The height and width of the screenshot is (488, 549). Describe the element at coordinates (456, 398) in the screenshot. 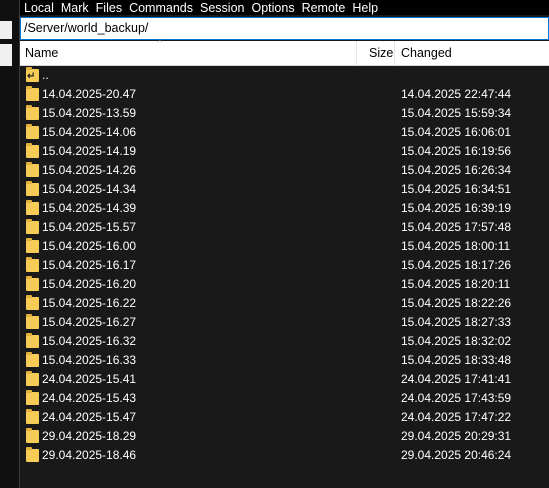

I see `row-changed: 24.04.2025 17:43:59` at that location.